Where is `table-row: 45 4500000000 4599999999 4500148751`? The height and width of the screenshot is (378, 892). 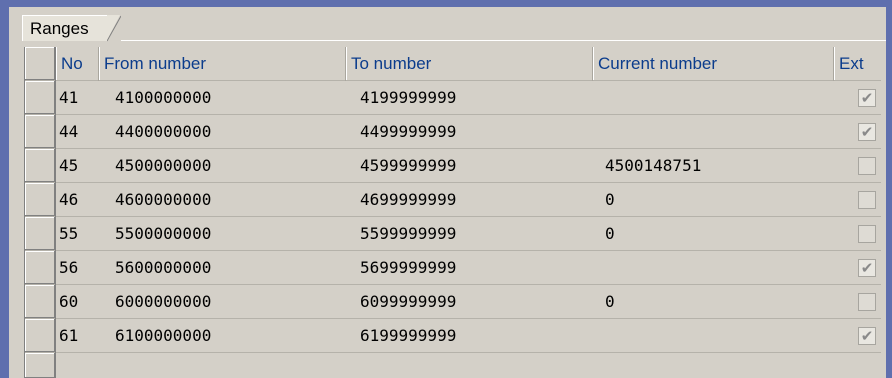 table-row: 45 4500000000 4599999999 4500148751 is located at coordinates (453, 166).